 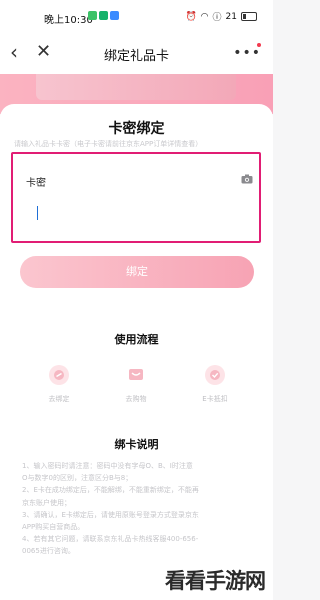 I want to click on battery-icon, so click(x=249, y=16).